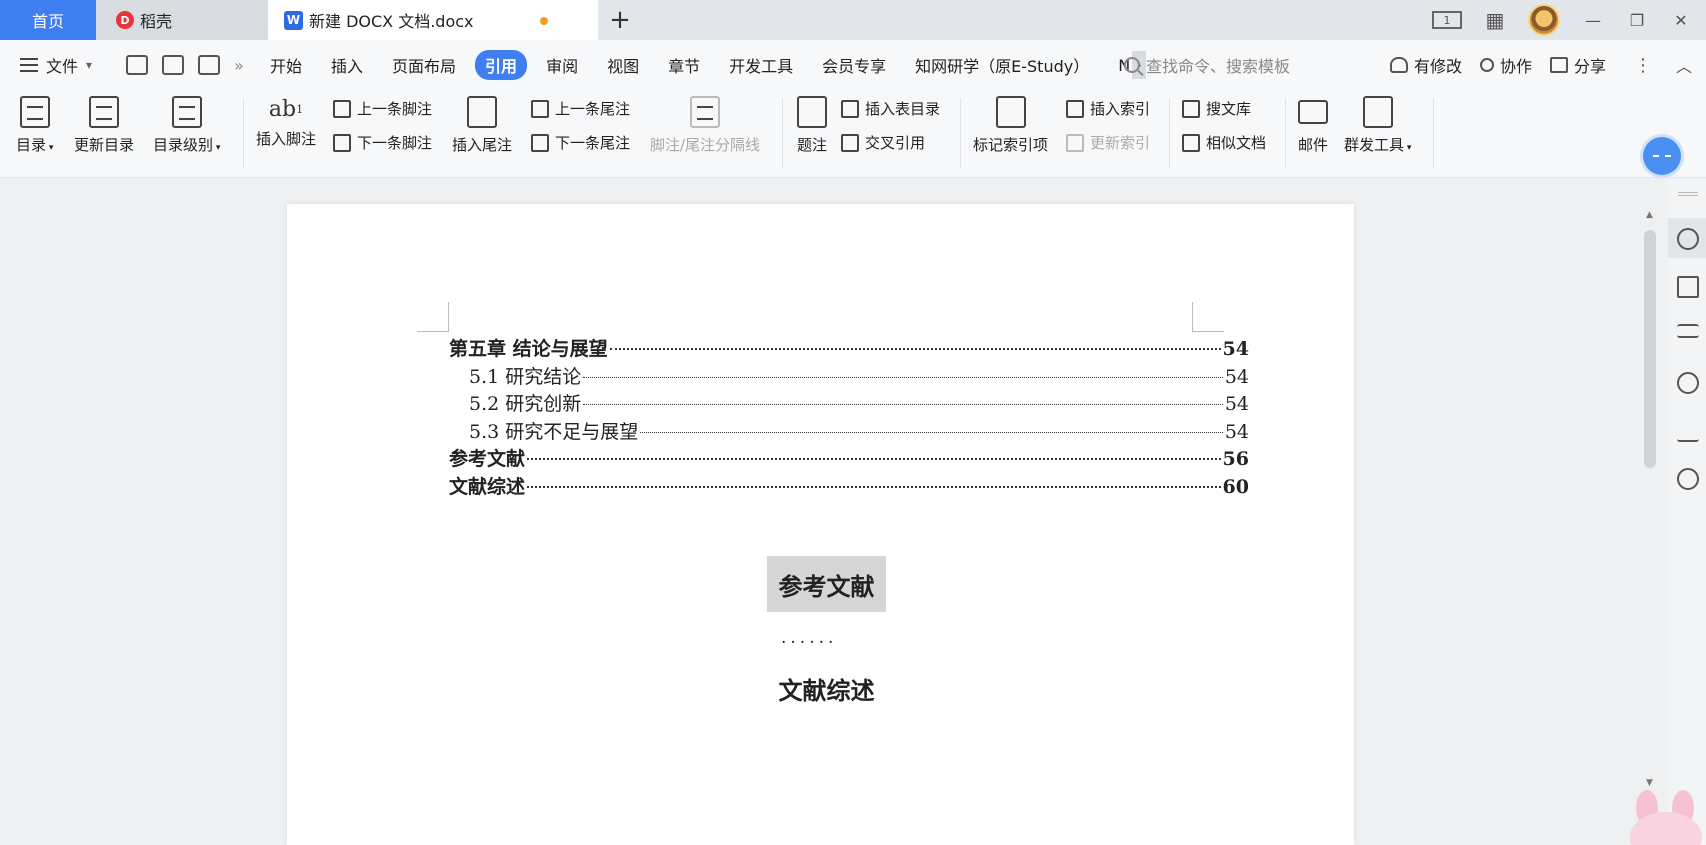 The image size is (1706, 845). I want to click on more-options-icon: ⋮, so click(1643, 65).